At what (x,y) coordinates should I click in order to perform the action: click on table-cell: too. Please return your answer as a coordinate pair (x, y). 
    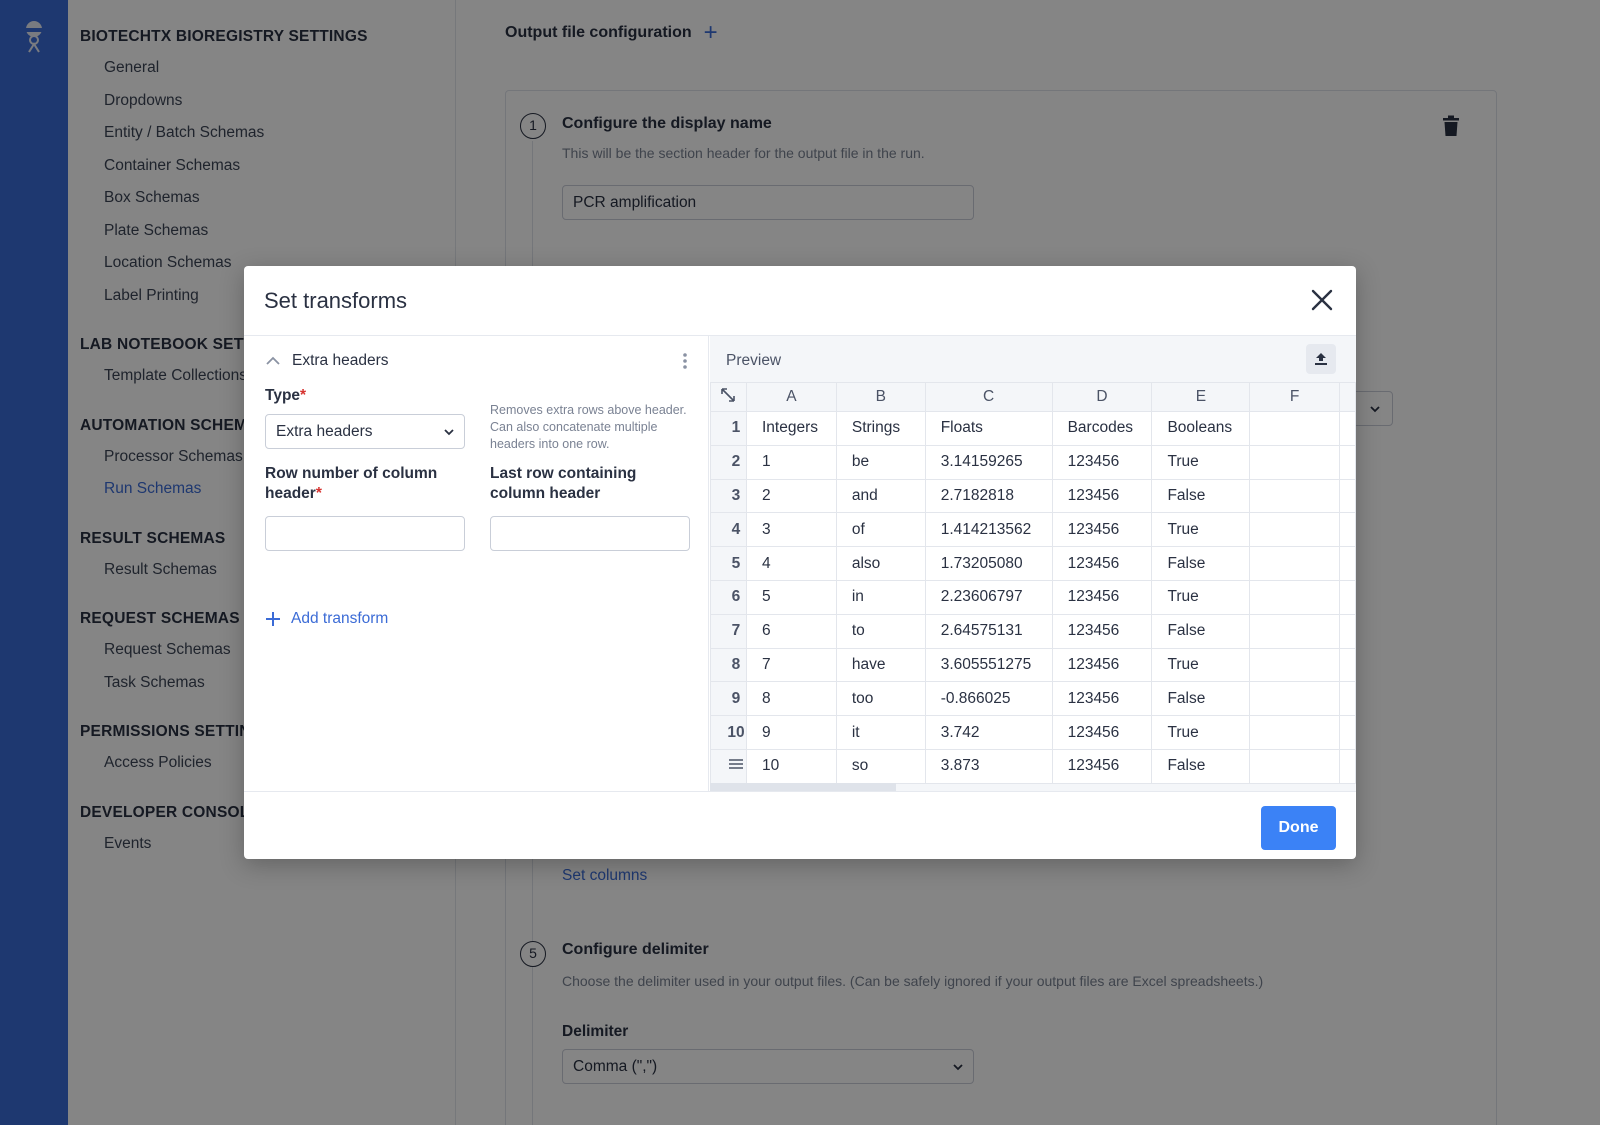
    Looking at the image, I should click on (880, 699).